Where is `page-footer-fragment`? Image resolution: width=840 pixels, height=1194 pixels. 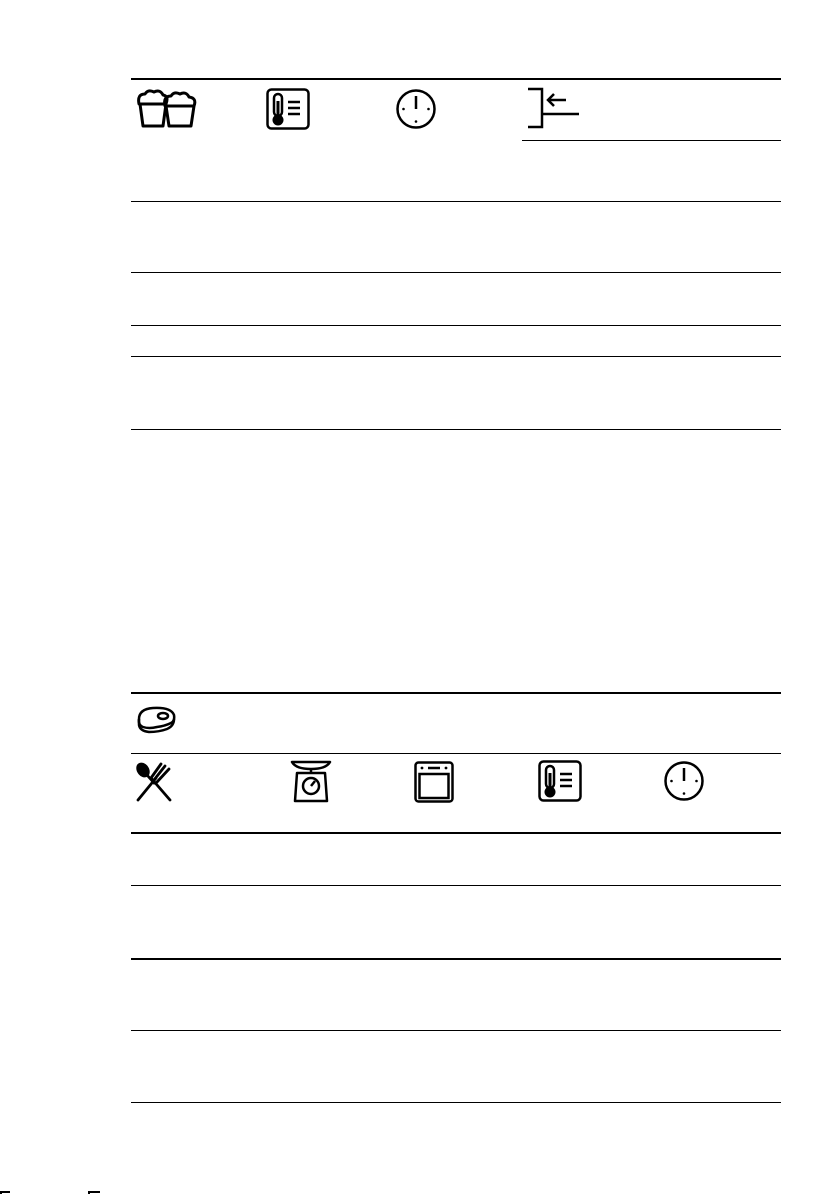
page-footer-fragment is located at coordinates (55, 1190).